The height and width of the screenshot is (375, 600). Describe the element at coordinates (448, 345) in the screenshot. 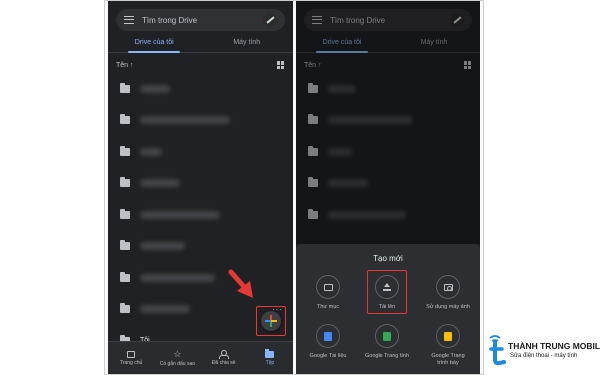

I see `option-google-slides: Google Trang trình bày` at that location.